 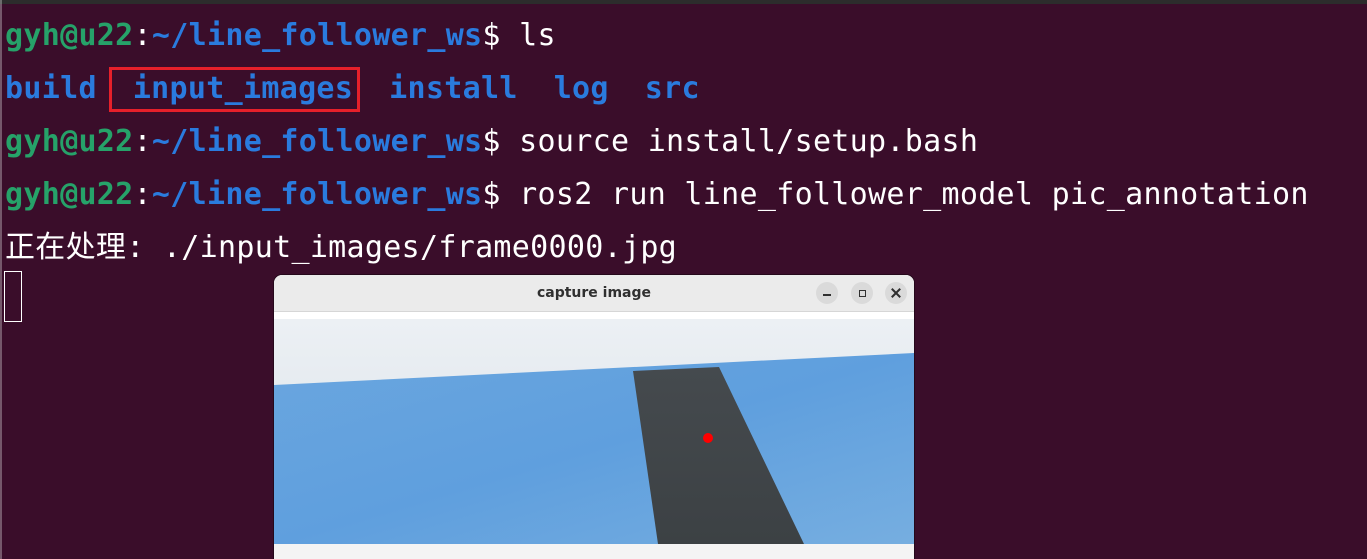 I want to click on annotation-dot, so click(x=708, y=438).